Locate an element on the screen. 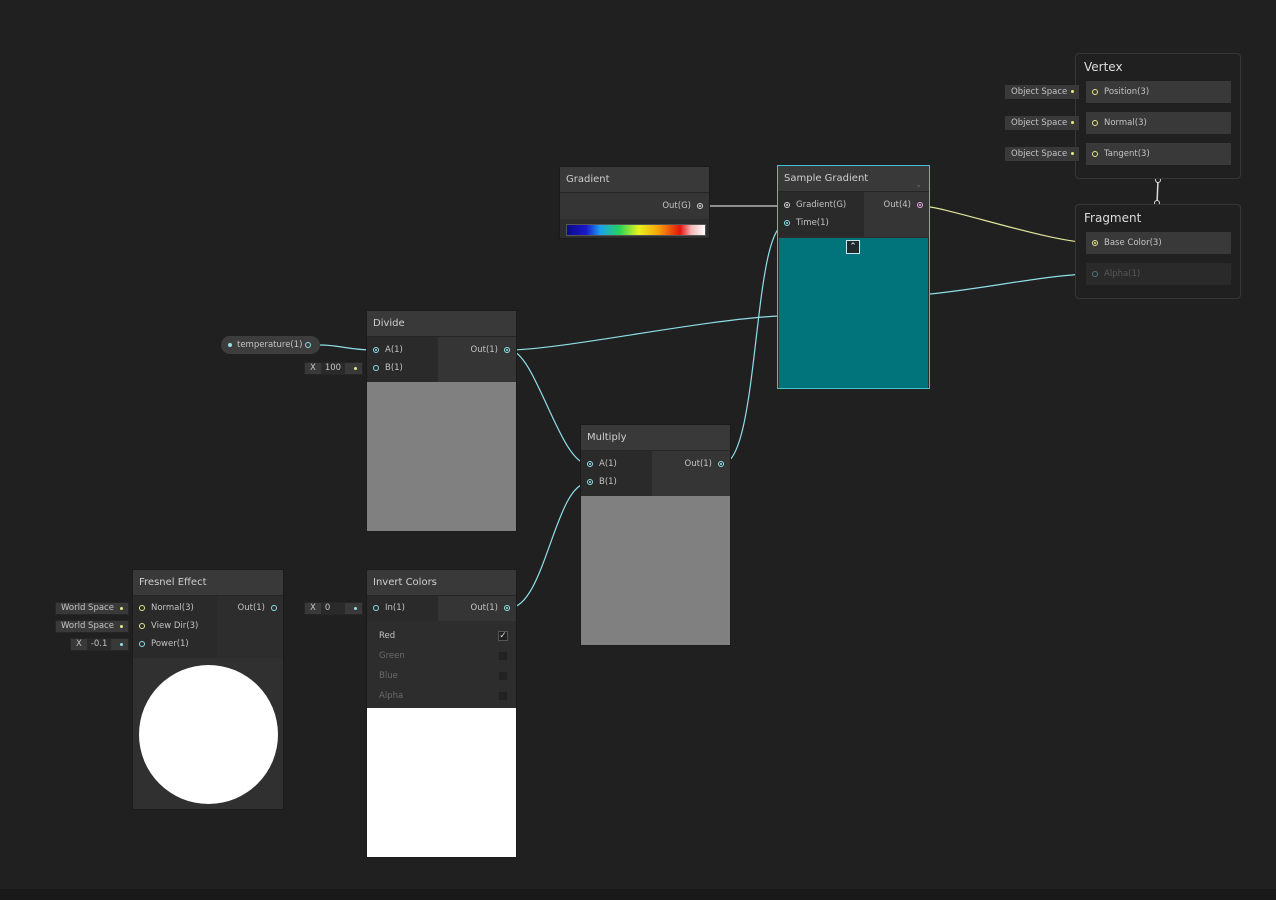 Image resolution: width=1276 pixels, height=900 pixels. normal-input-port: Normal(3) is located at coordinates (175, 608).